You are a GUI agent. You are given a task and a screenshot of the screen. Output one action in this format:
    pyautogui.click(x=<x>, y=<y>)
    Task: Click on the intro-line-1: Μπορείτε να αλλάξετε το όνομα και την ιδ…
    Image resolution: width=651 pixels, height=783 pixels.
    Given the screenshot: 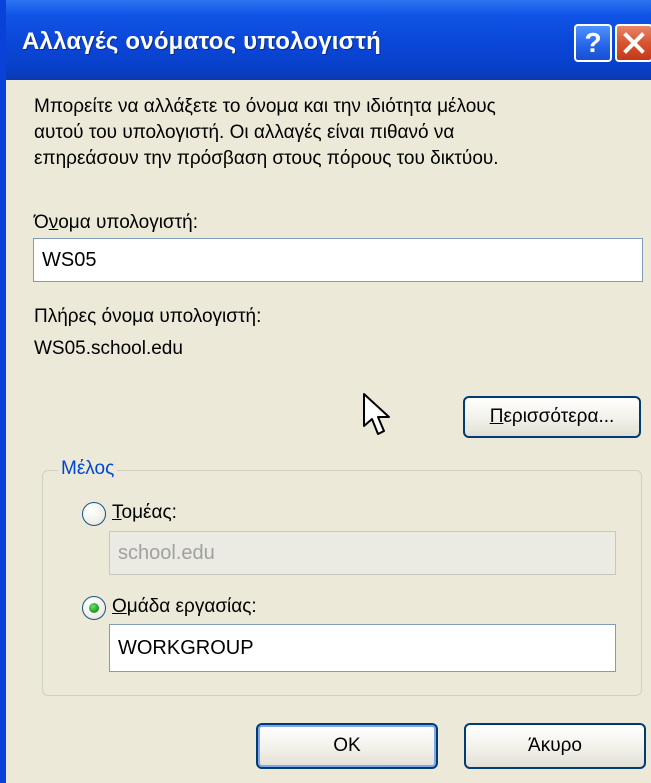 What is the action you would take?
    pyautogui.click(x=265, y=106)
    